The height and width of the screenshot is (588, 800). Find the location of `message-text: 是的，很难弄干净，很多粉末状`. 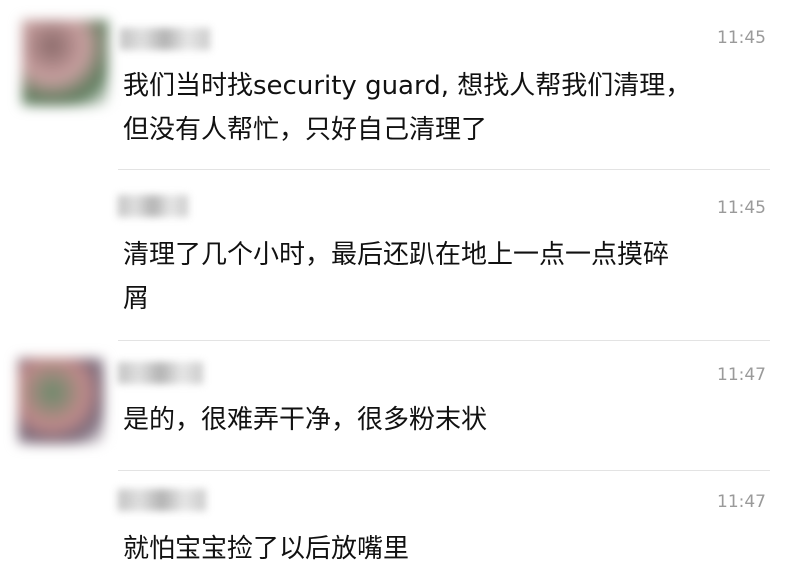

message-text: 是的，很难弄干净，很多粉末状 is located at coordinates (305, 420).